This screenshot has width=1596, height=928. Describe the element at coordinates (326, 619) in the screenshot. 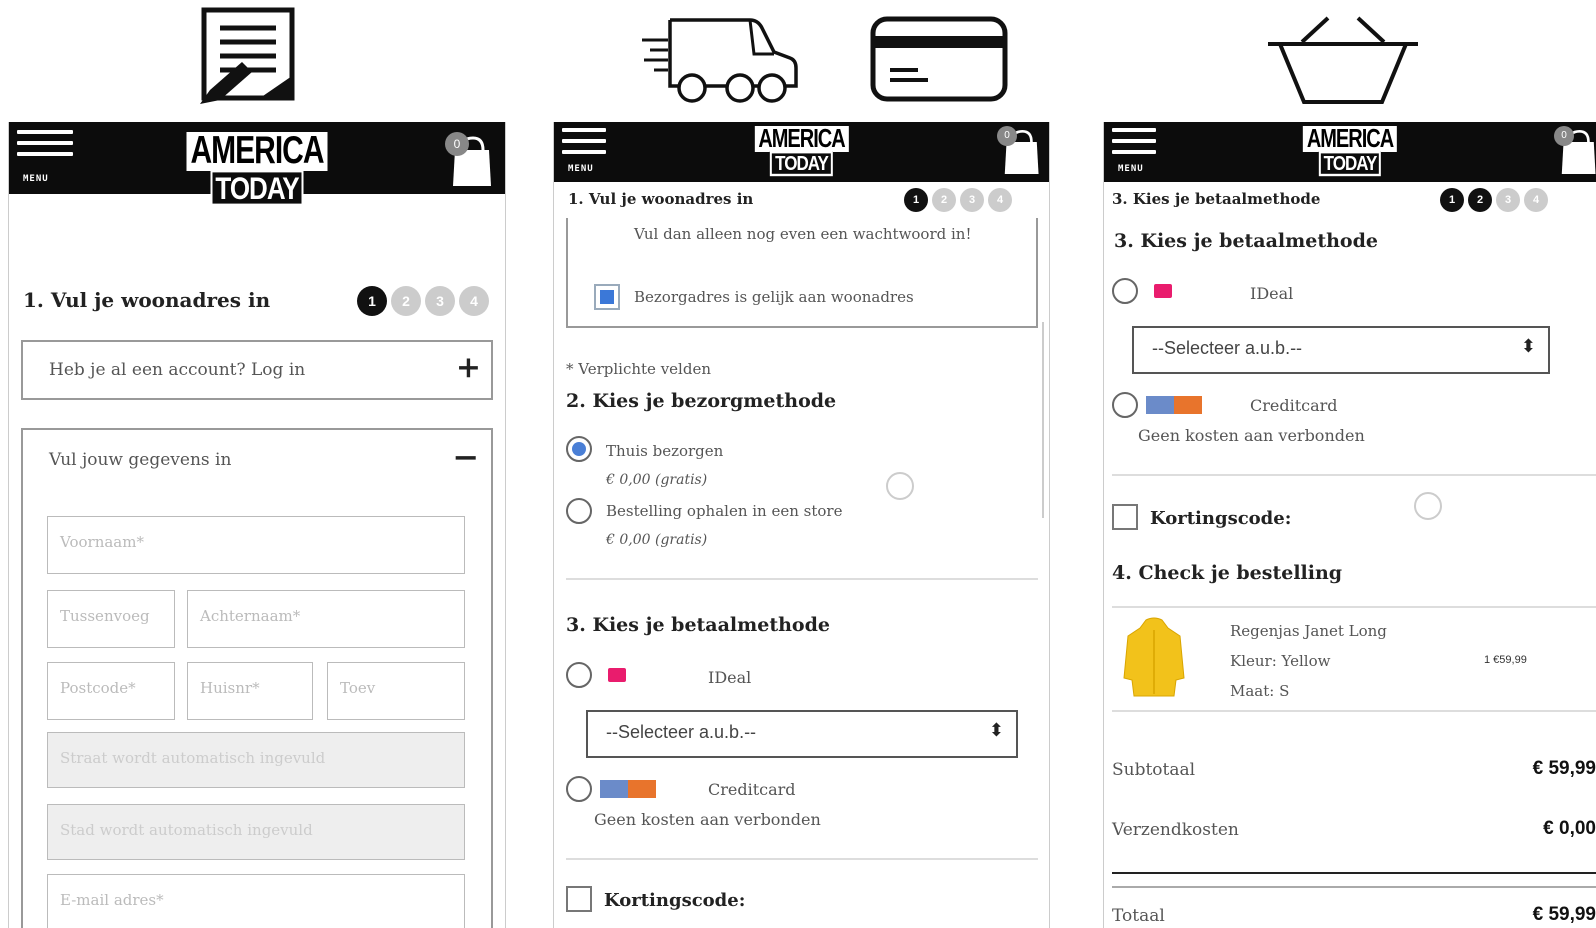

I see `last-name-input: Achternaam*` at that location.